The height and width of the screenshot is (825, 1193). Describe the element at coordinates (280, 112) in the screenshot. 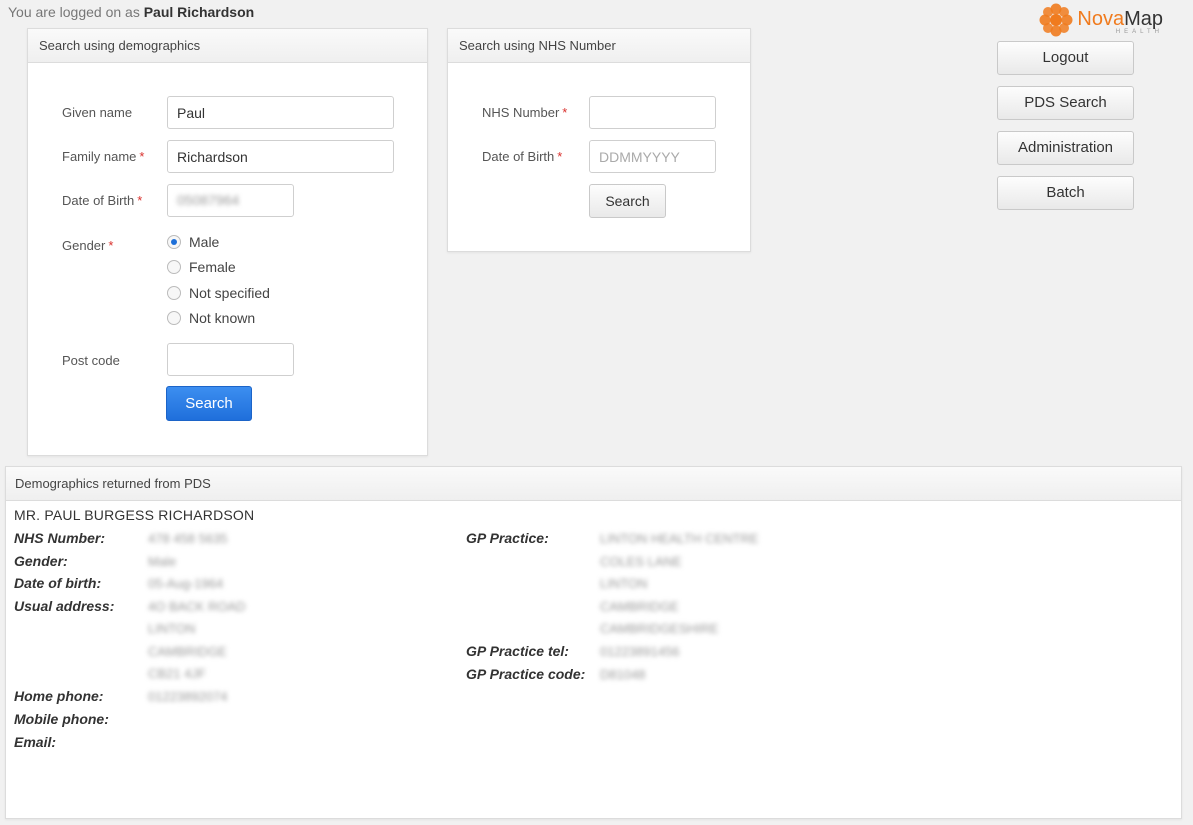

I see `given-name-input` at that location.